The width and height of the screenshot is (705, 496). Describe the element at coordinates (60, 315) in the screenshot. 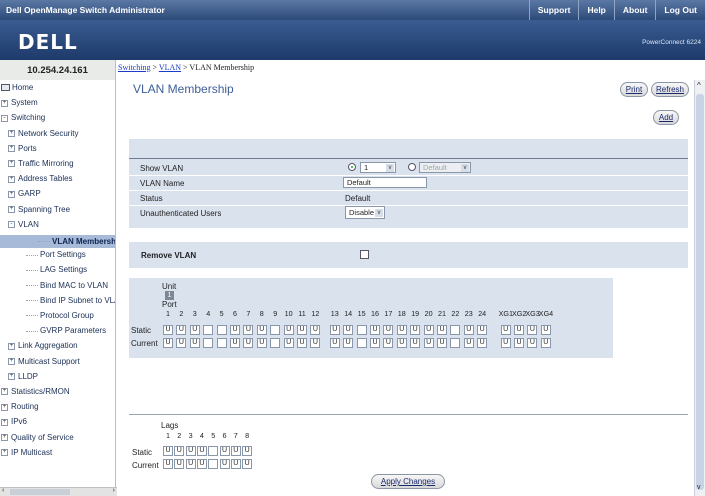

I see `nav-item-protocol-group: Protocol Group` at that location.